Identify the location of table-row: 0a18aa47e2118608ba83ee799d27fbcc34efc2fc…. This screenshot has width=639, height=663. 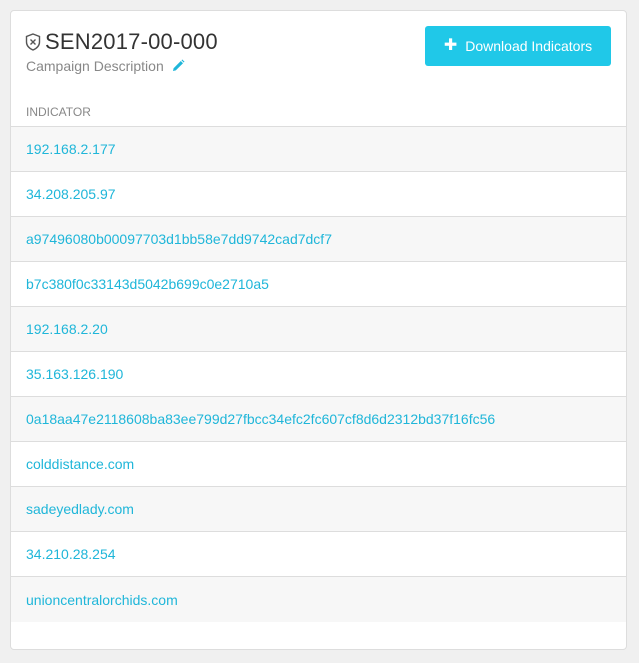
(318, 419).